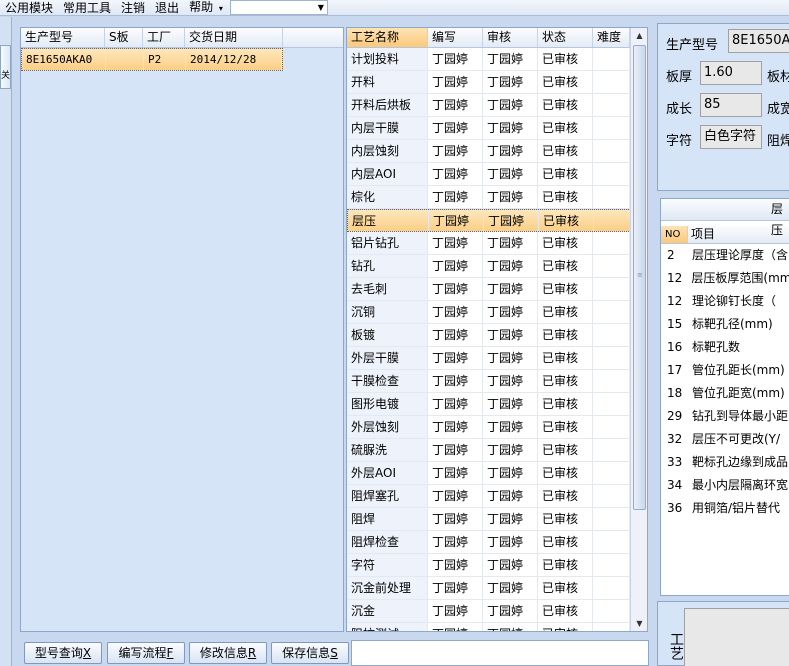  Describe the element at coordinates (725, 370) in the screenshot. I see `table-row: 17 管位孔距长(mm)` at that location.